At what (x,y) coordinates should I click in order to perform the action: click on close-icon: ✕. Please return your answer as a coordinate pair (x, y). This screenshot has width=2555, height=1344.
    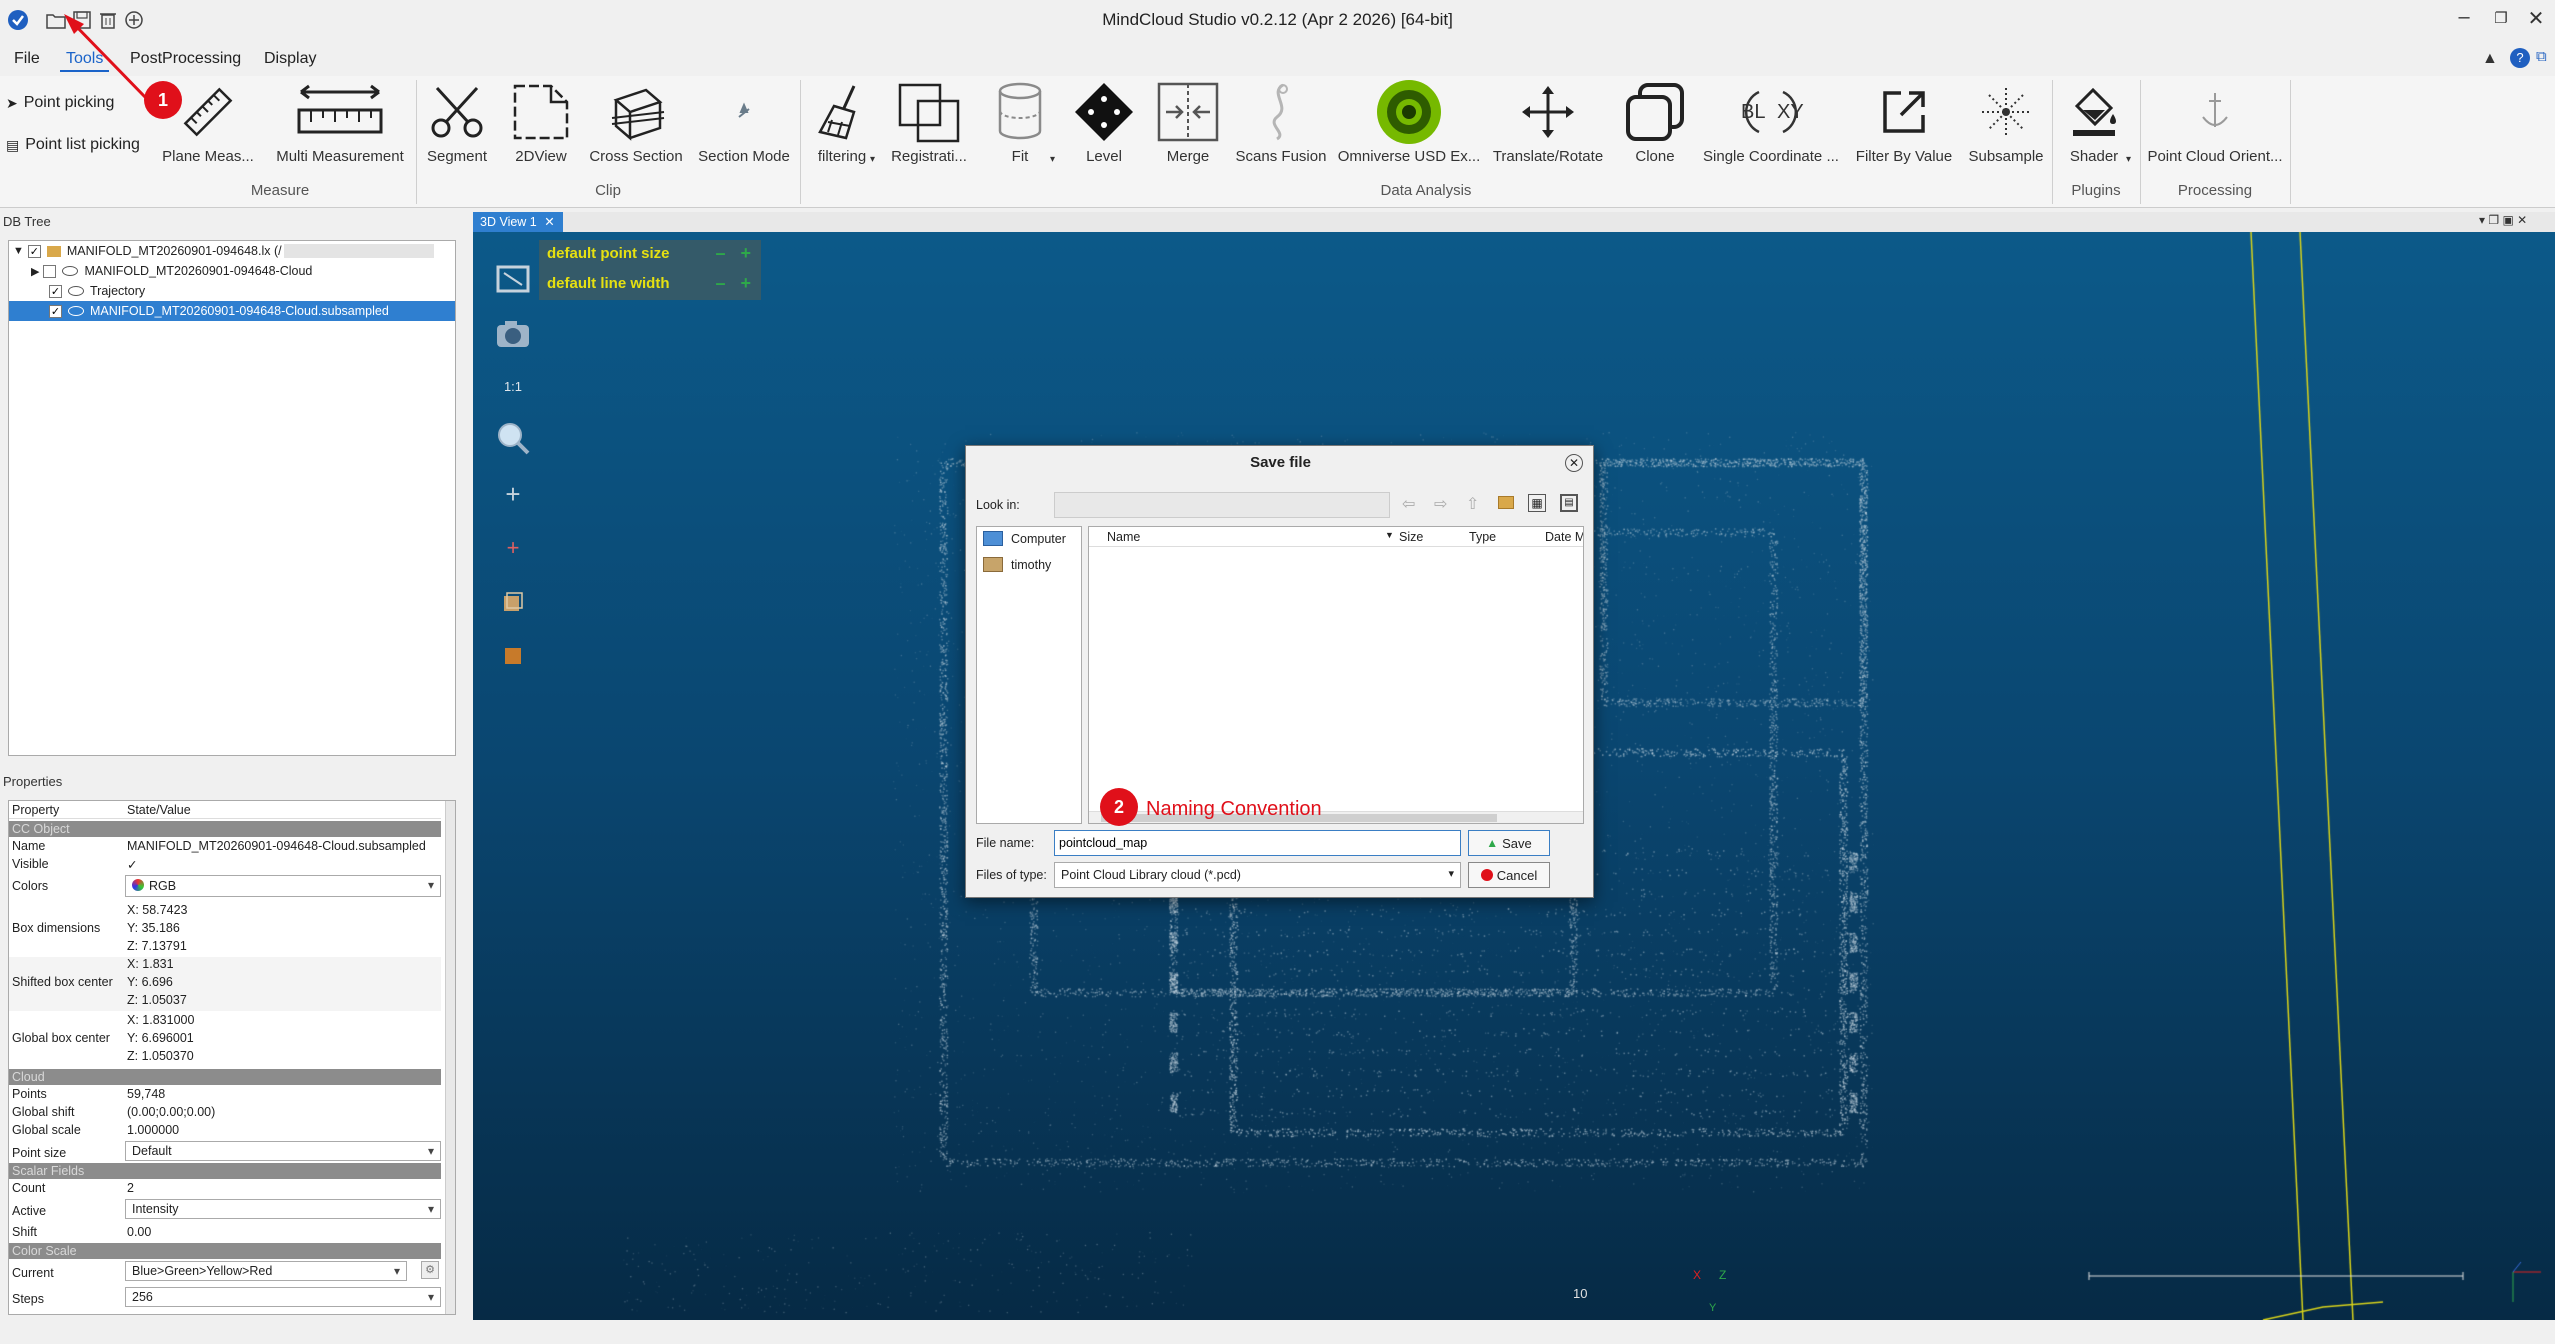
    Looking at the image, I should click on (2535, 18).